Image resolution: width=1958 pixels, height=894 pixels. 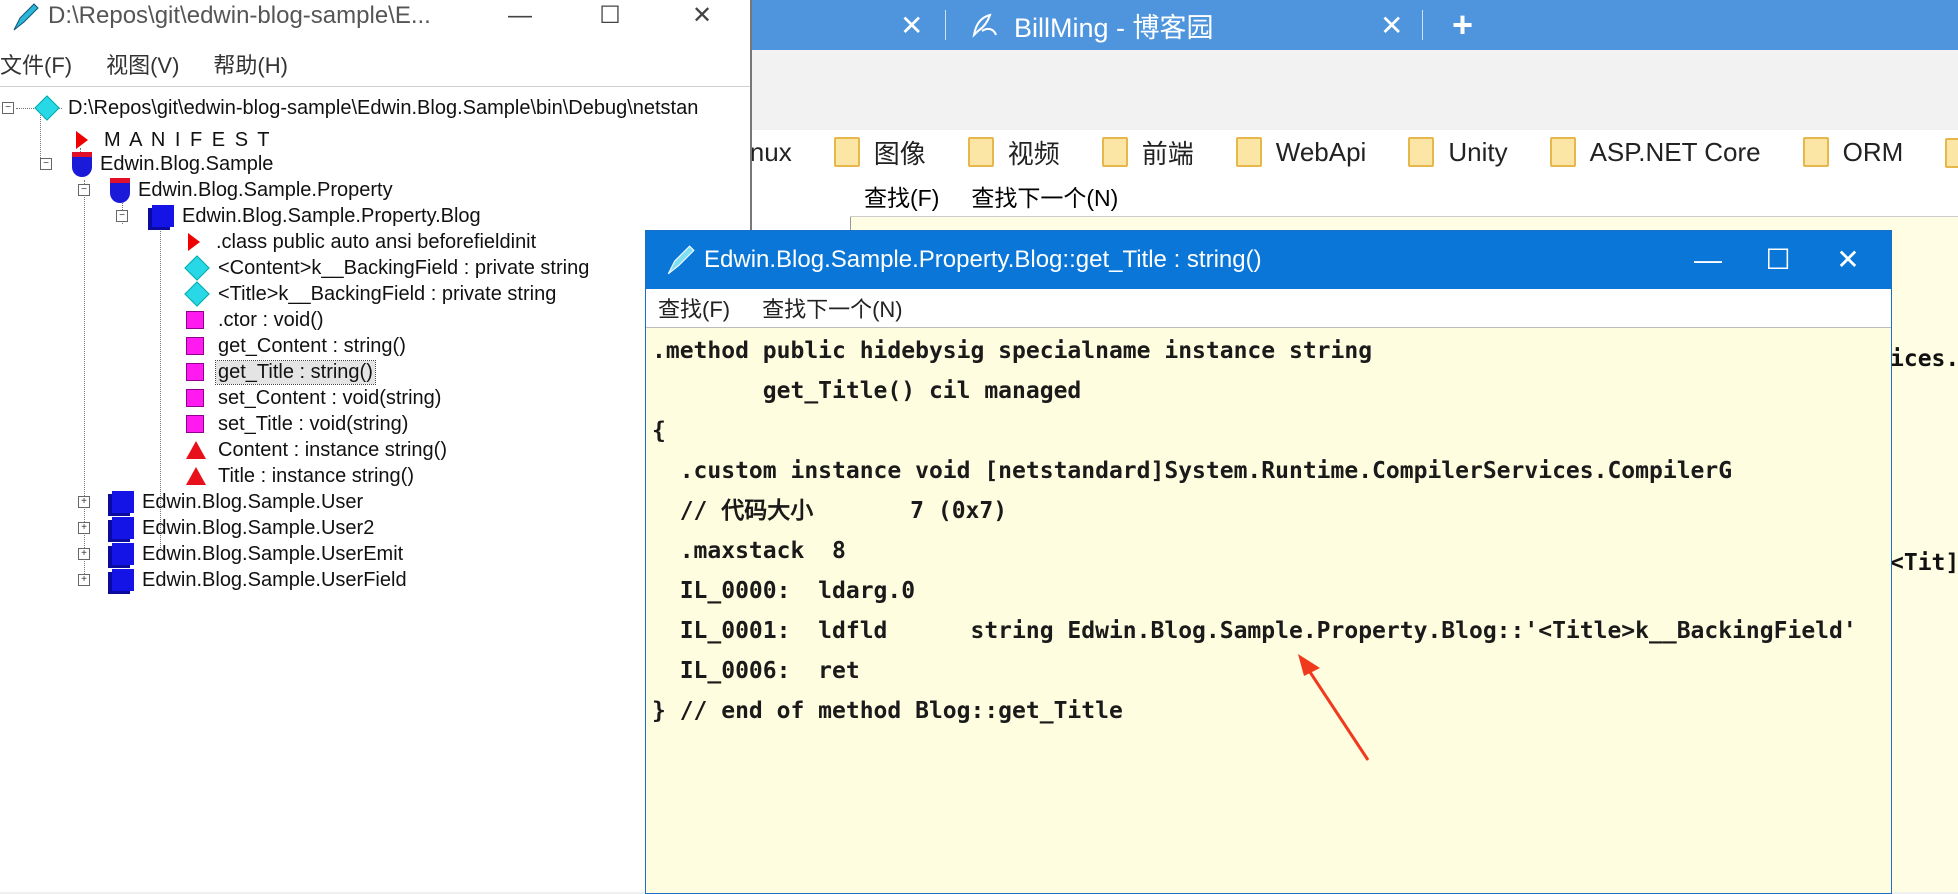 I want to click on background-code-fragment: <Tit], so click(x=1924, y=563).